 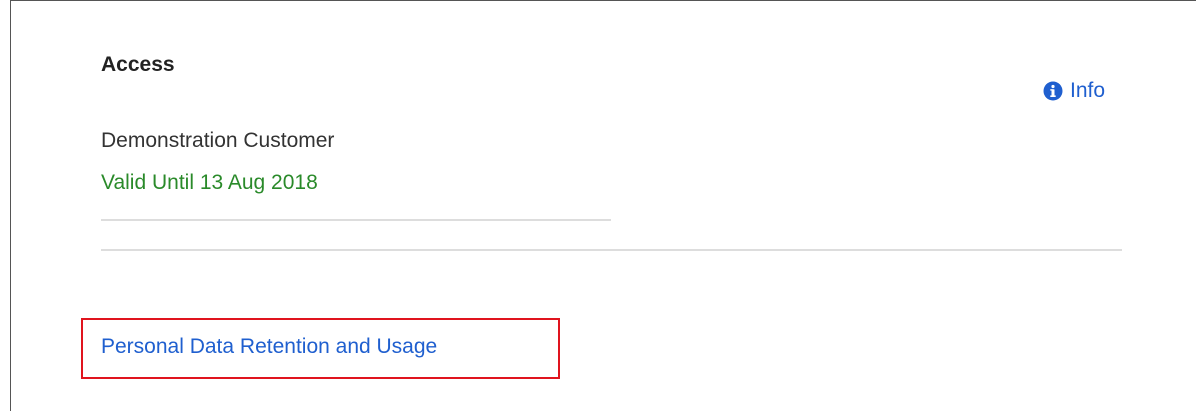 I want to click on divider-short, so click(x=356, y=220).